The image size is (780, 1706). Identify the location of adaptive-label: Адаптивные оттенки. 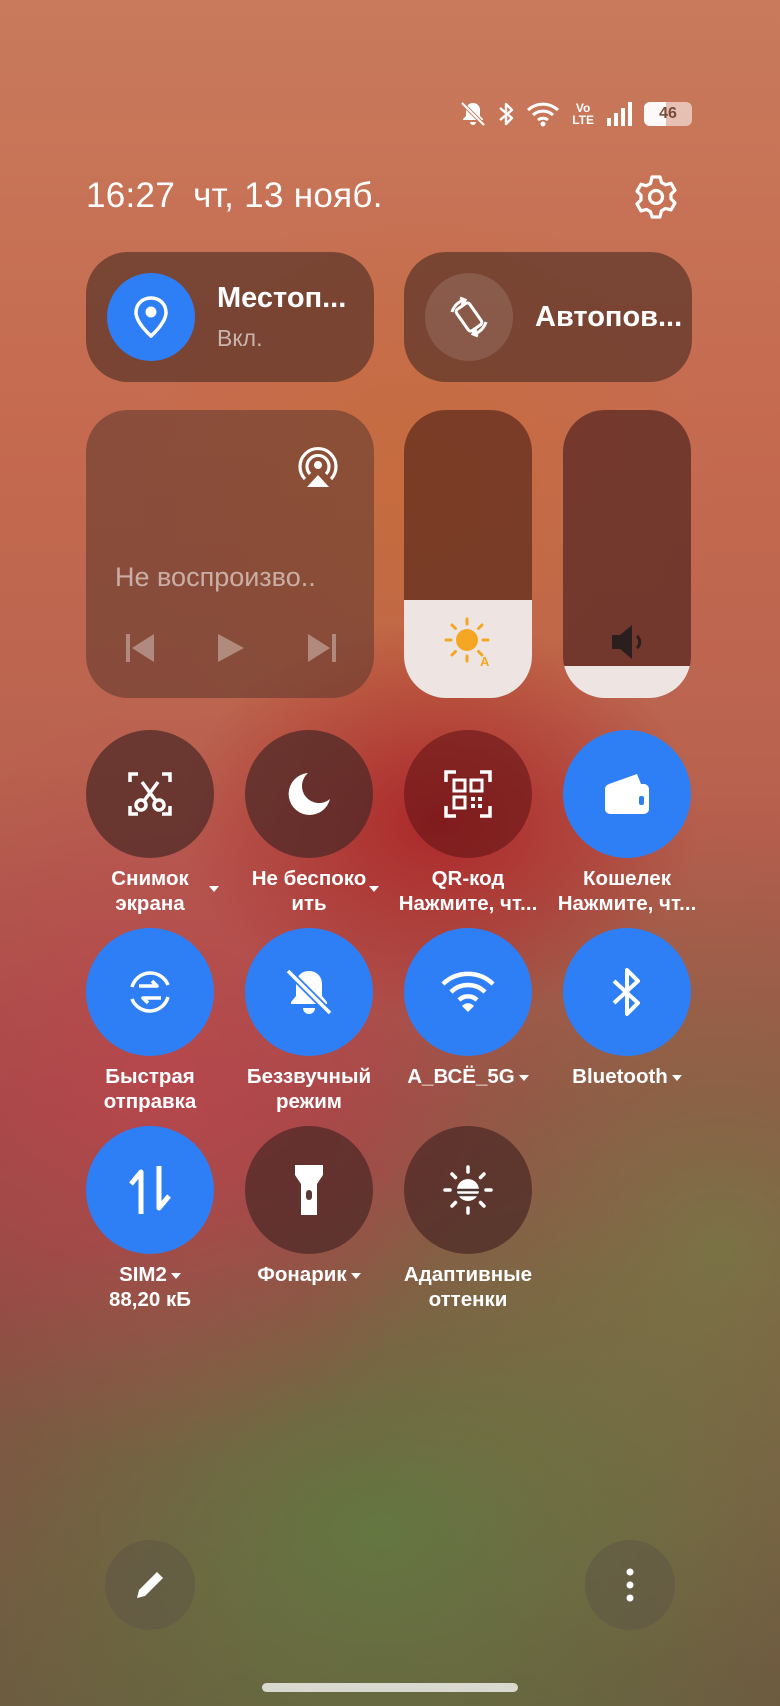
(468, 1287).